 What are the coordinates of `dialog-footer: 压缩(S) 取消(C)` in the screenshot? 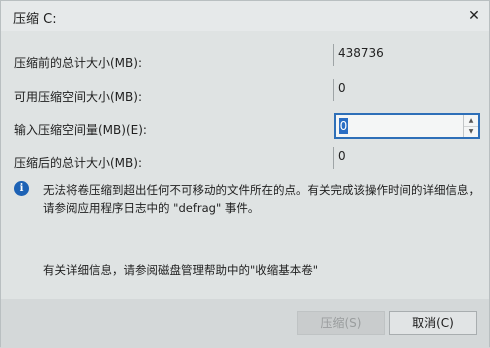 It's located at (245, 323).